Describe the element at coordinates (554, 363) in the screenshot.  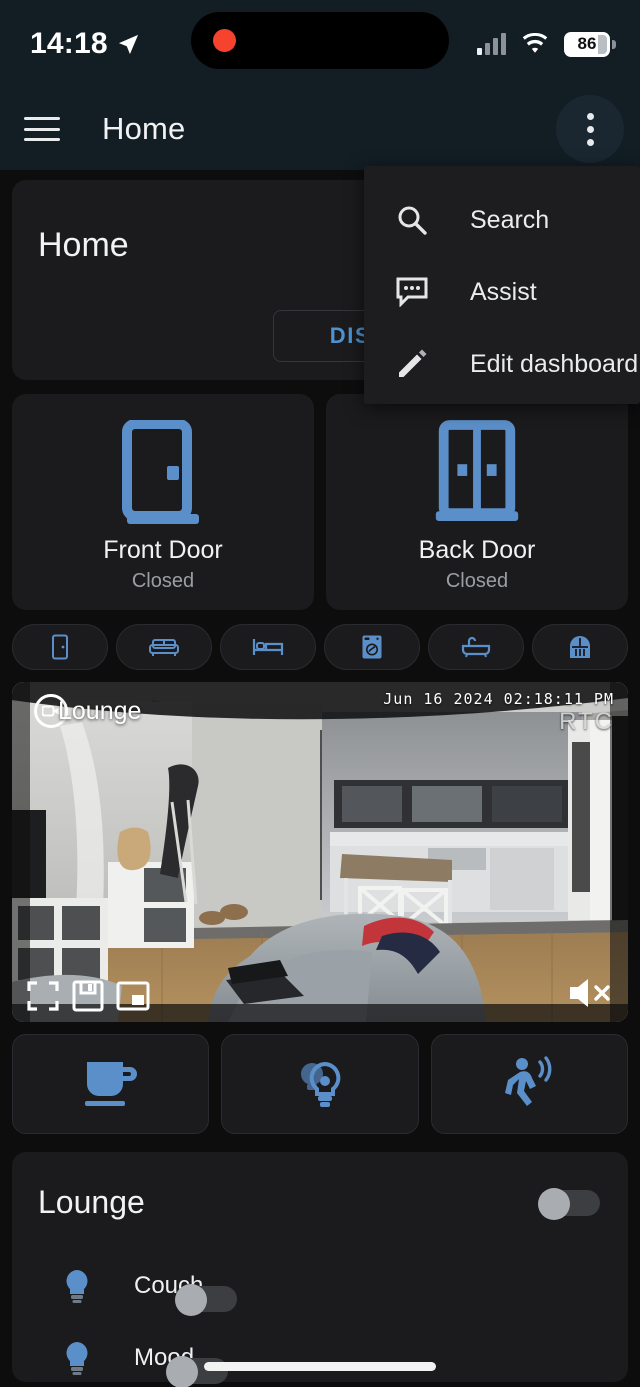
I see `menu-item-edit-dashboard-label: Edit dashboard` at that location.